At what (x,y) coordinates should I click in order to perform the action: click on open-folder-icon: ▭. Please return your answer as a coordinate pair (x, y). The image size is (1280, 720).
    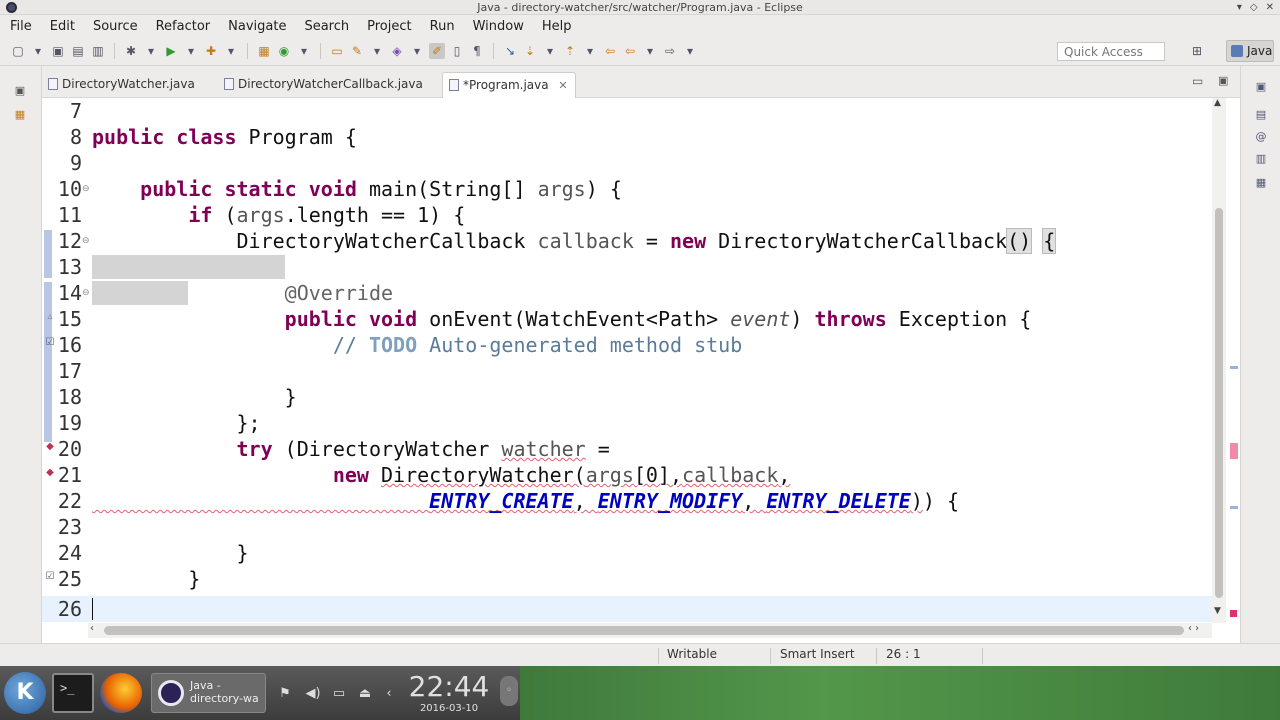
    Looking at the image, I should click on (337, 51).